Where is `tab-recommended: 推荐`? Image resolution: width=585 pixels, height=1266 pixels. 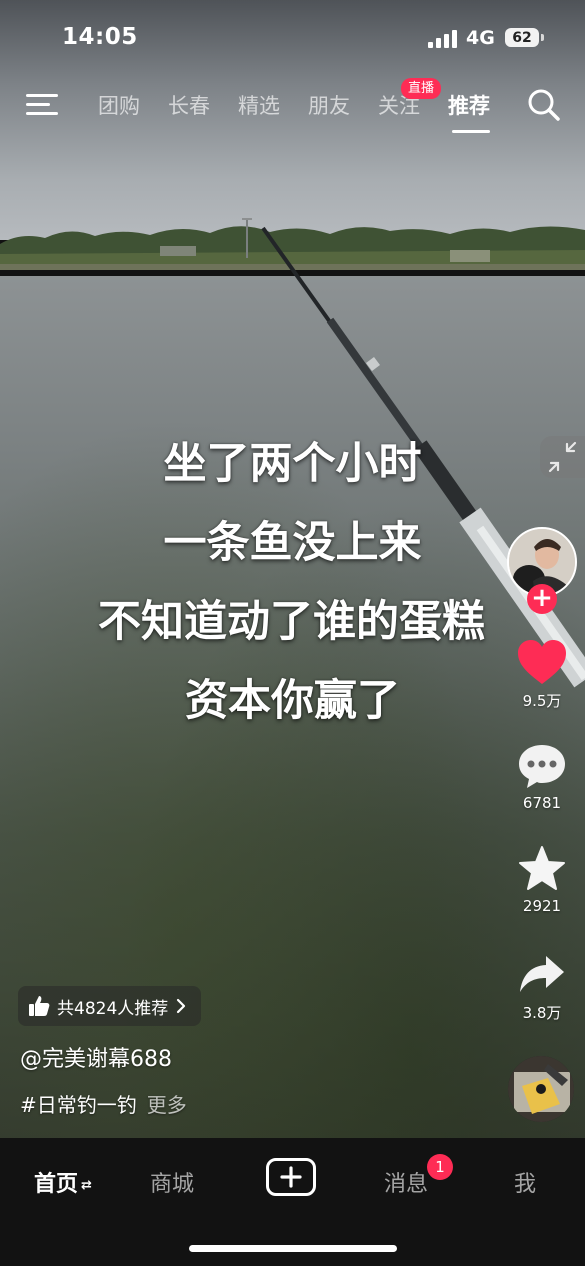 tab-recommended: 推荐 is located at coordinates (469, 105).